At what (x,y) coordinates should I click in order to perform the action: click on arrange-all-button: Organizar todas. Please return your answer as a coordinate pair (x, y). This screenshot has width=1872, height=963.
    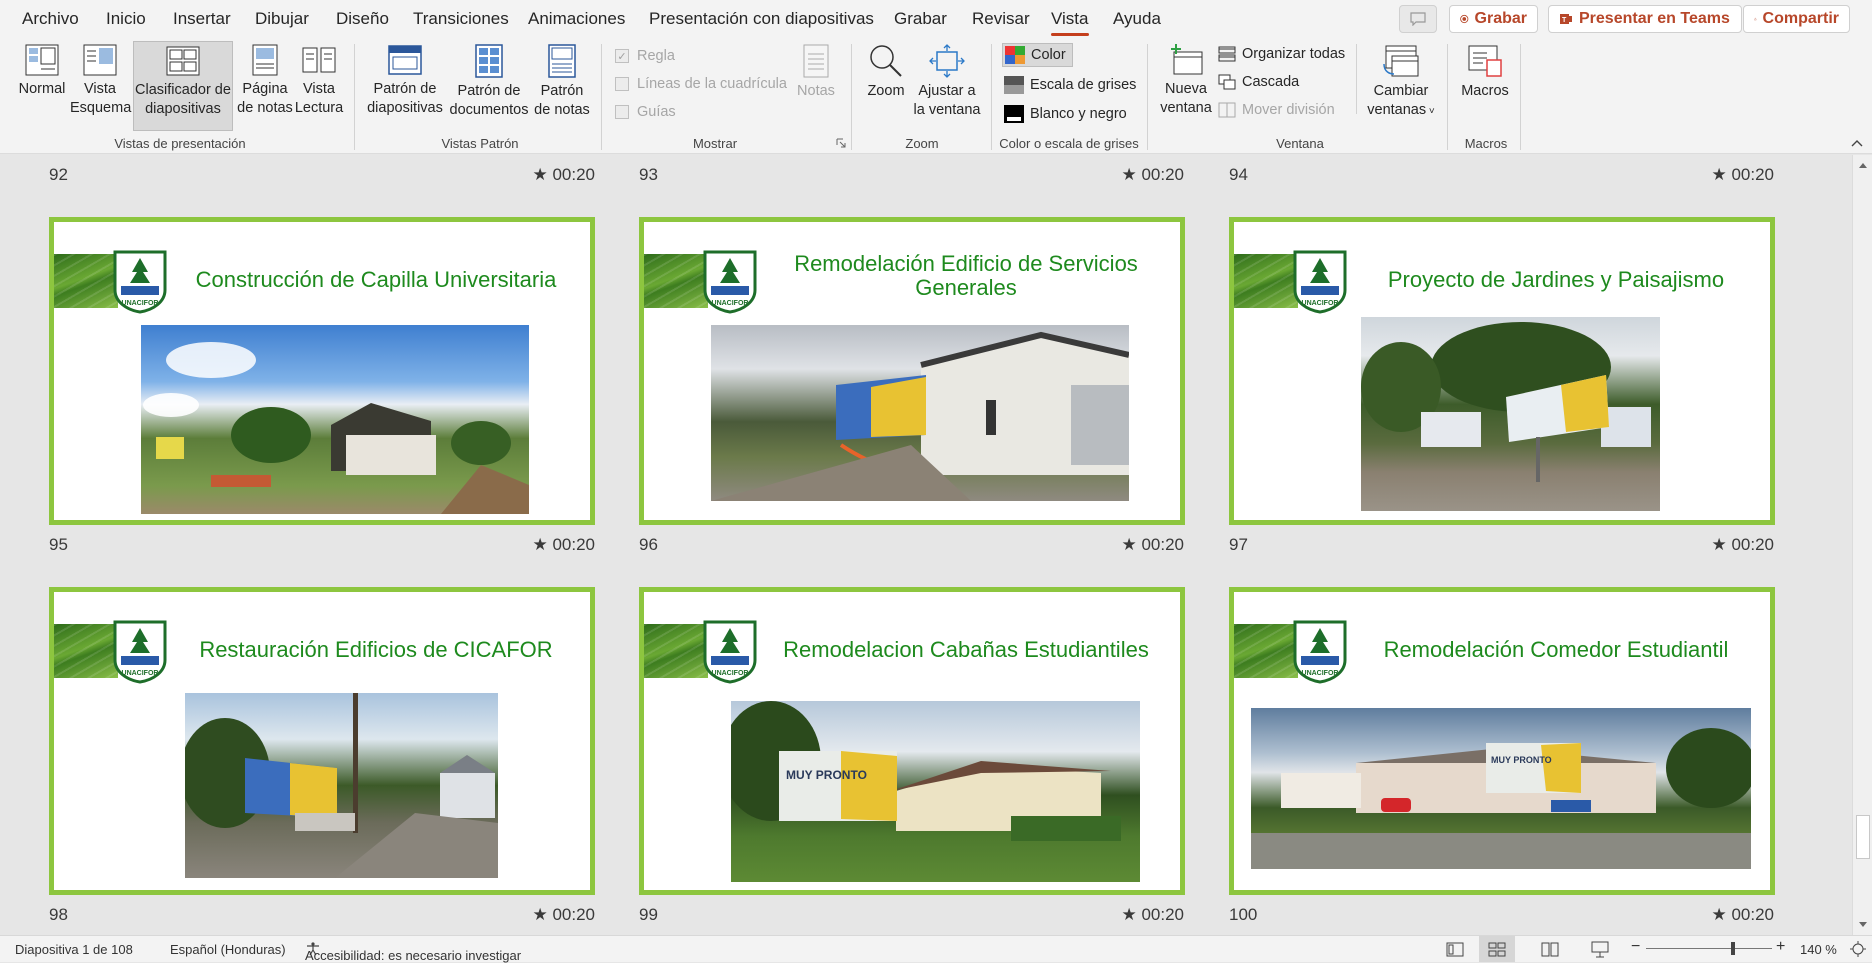
    Looking at the image, I should click on (1281, 54).